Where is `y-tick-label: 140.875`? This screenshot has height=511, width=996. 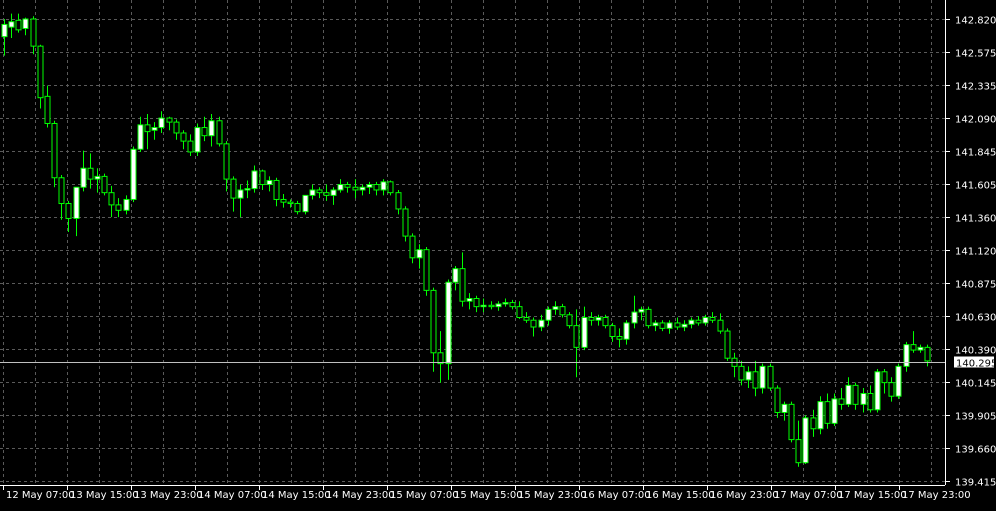 y-tick-label: 140.875 is located at coordinates (975, 285).